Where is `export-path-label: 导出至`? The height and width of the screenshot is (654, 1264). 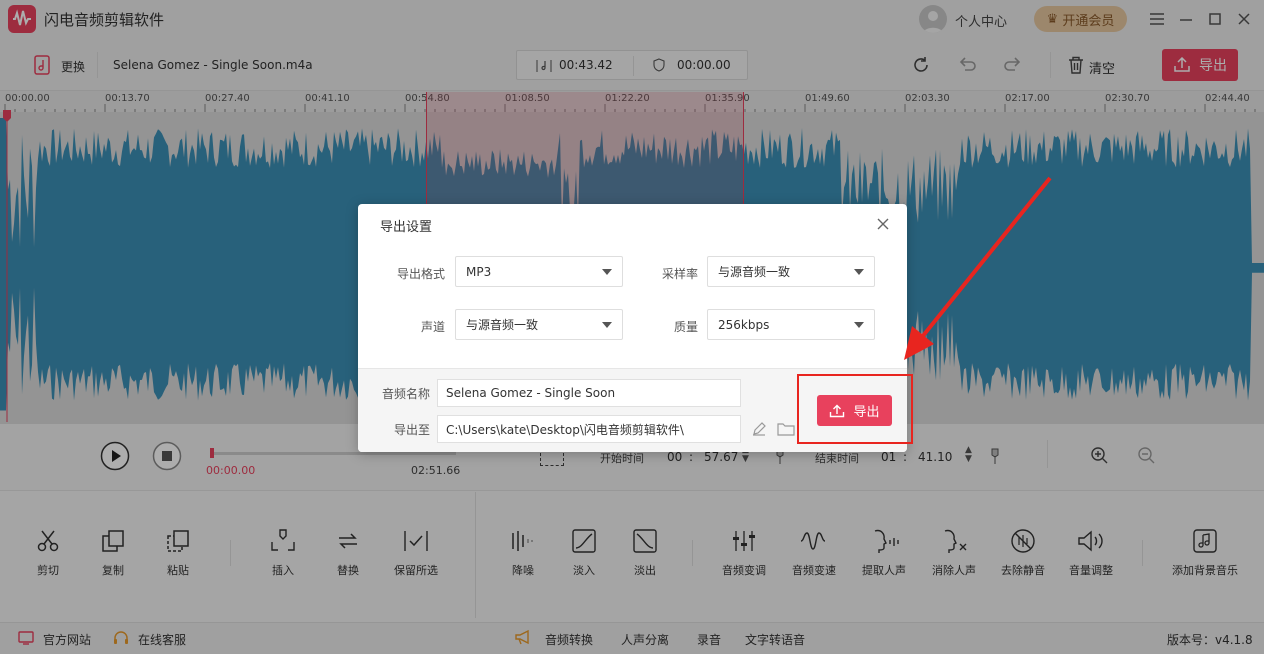
export-path-label: 导出至 is located at coordinates (411, 430).